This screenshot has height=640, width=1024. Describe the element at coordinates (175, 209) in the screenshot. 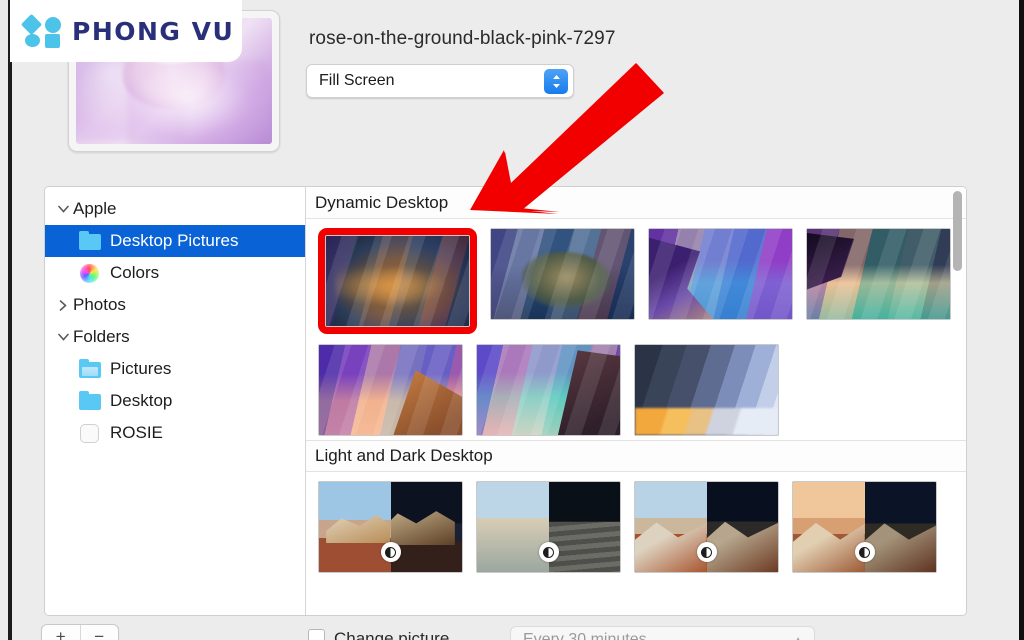

I see `sidebar-item-apple: Apple` at that location.